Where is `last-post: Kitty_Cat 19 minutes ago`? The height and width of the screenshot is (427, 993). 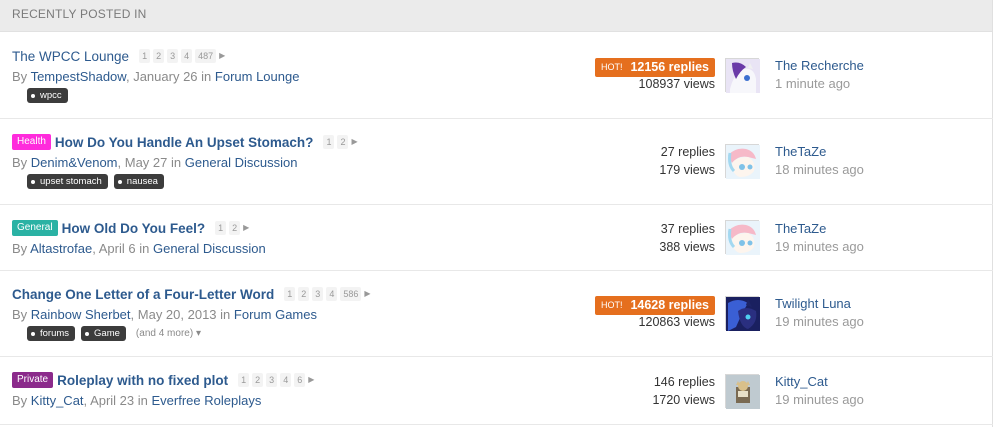
last-post: Kitty_Cat 19 minutes ago is located at coordinates (819, 391).